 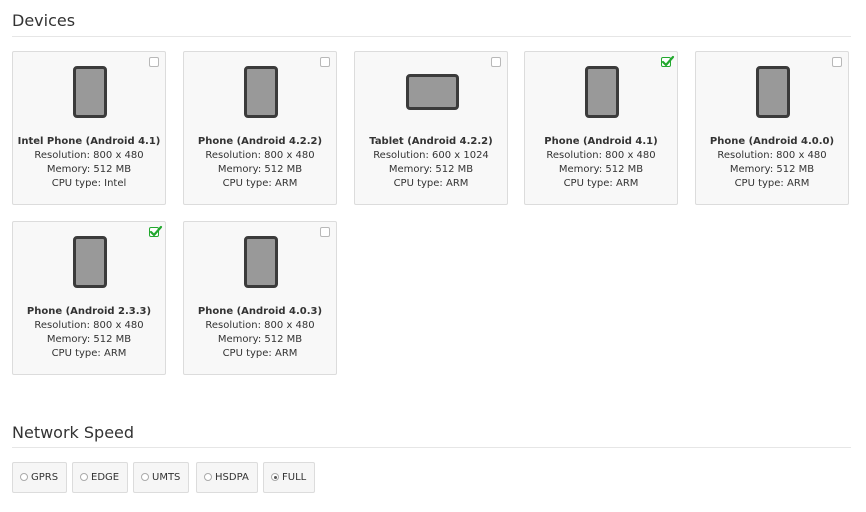 What do you see at coordinates (772, 141) in the screenshot?
I see `device-name: Phone (Android 4.0.0)` at bounding box center [772, 141].